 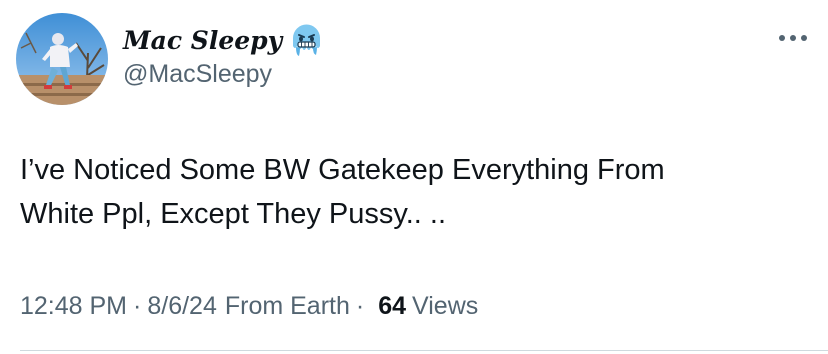 I want to click on profile-photo-icon, so click(x=62, y=59).